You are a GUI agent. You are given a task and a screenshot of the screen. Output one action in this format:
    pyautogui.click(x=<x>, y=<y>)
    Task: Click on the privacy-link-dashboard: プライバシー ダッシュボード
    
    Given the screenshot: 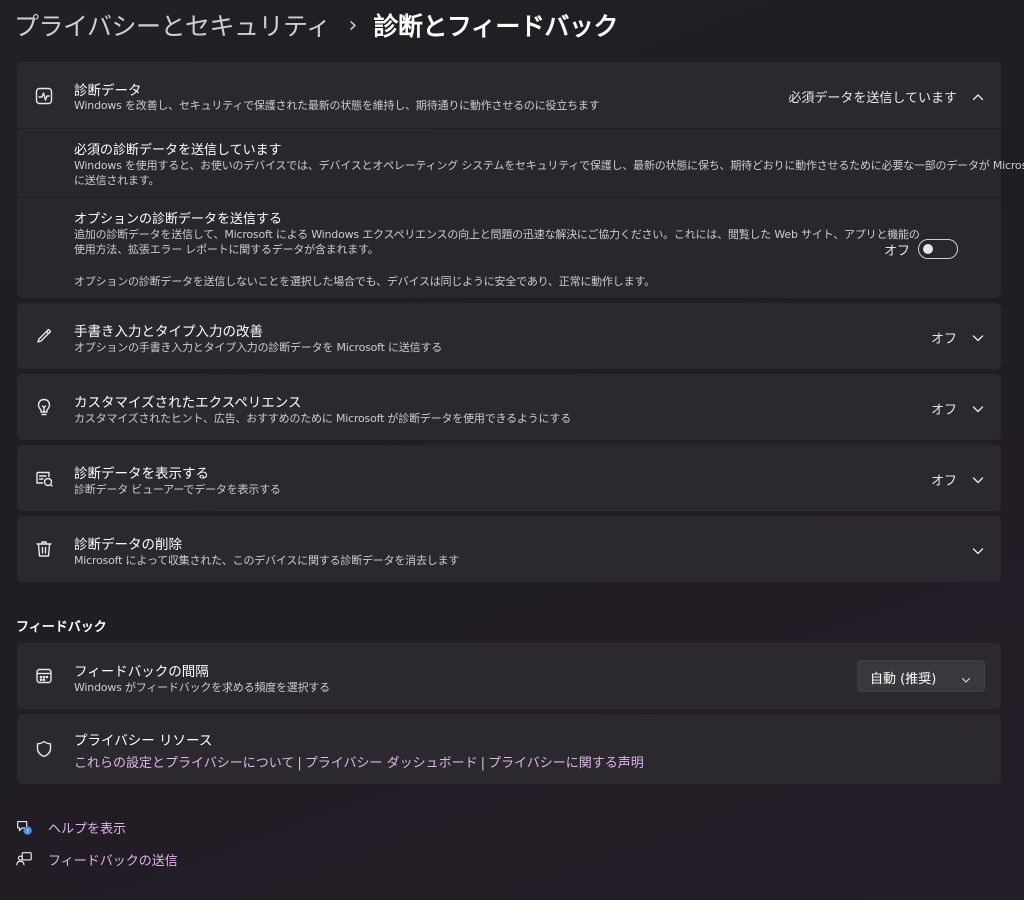 What is the action you would take?
    pyautogui.click(x=391, y=763)
    